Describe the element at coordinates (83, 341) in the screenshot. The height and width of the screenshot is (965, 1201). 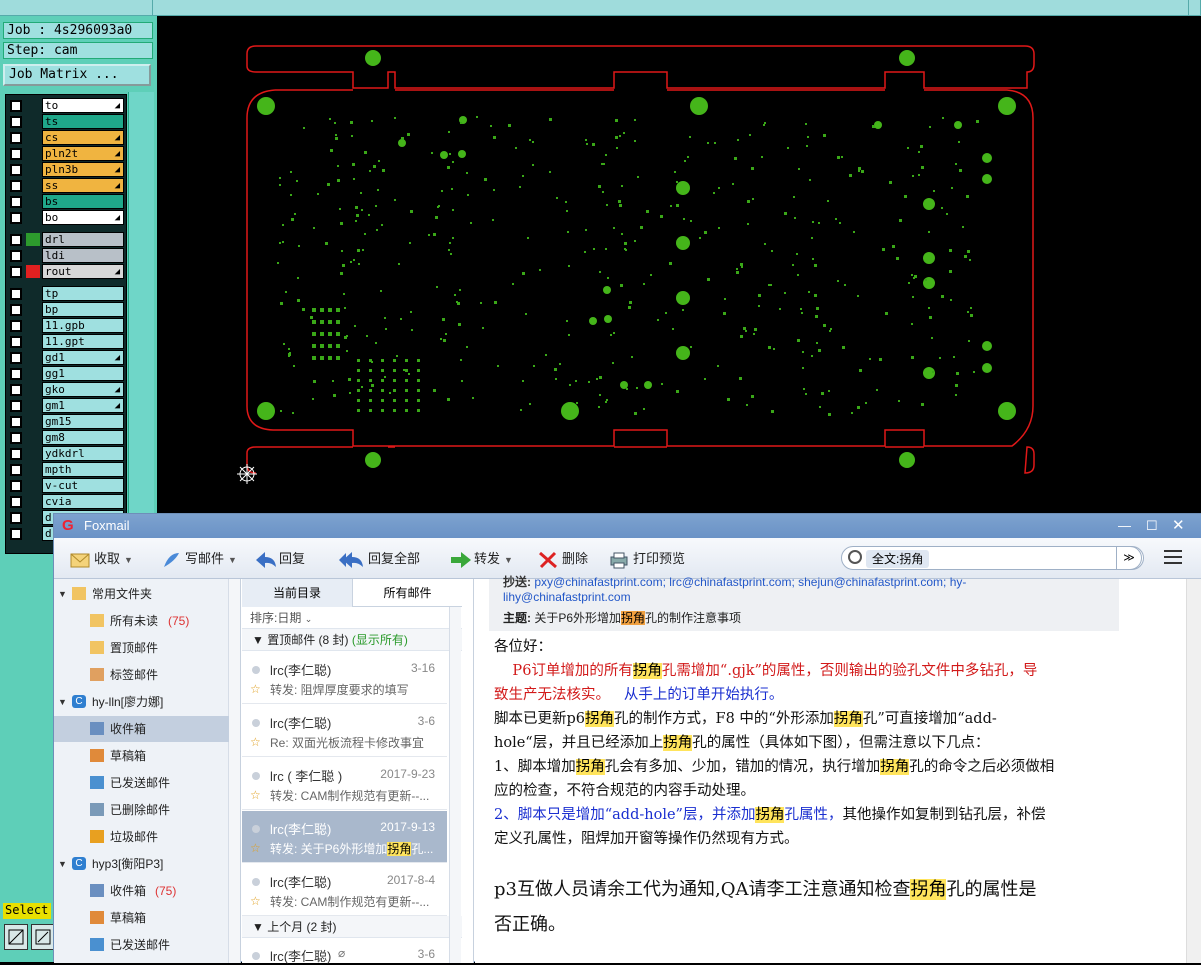
I see `layer-name: 11.gpt` at that location.